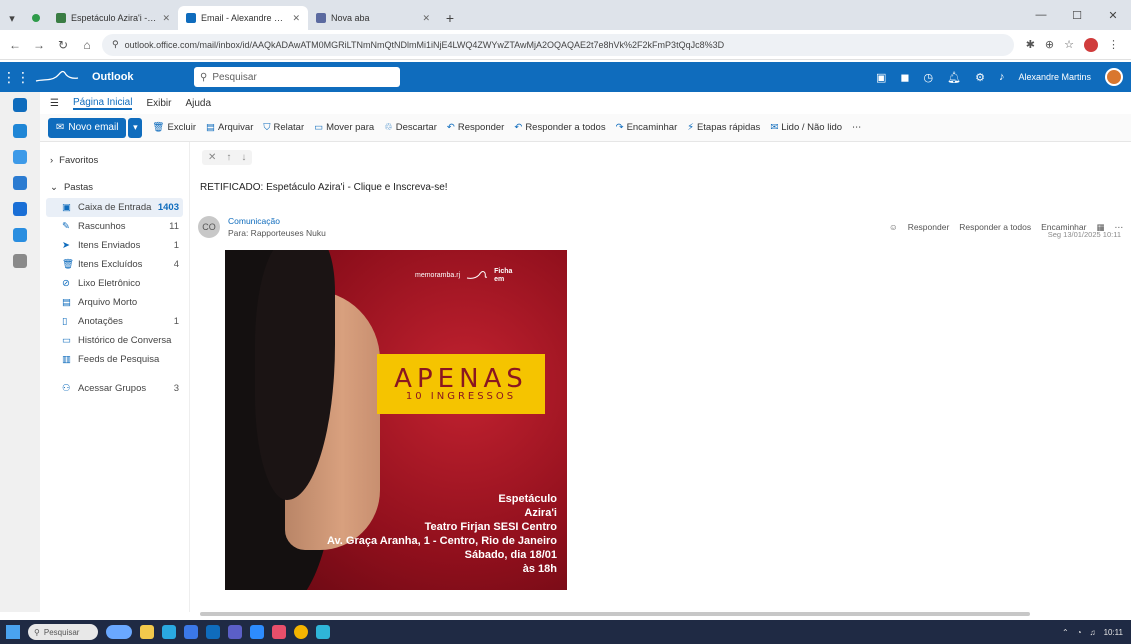  What do you see at coordinates (647, 127) in the screenshot?
I see `forward-button: ↷ Encaminhar` at bounding box center [647, 127].